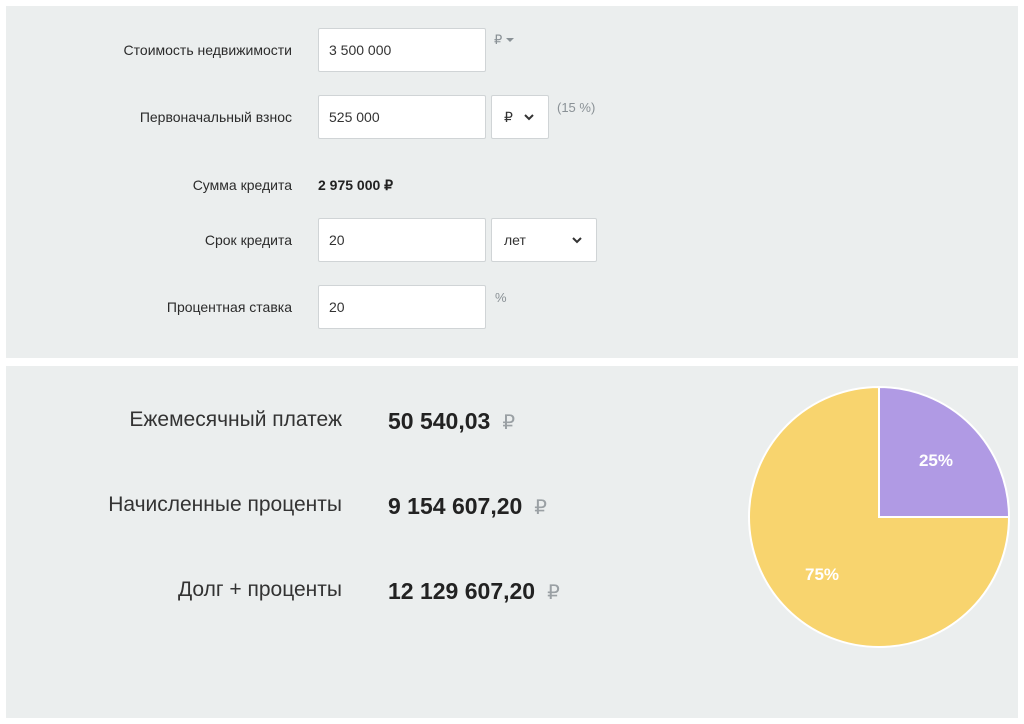 This screenshot has width=1024, height=724. I want to click on loan-term-unit-select: лет, so click(544, 240).